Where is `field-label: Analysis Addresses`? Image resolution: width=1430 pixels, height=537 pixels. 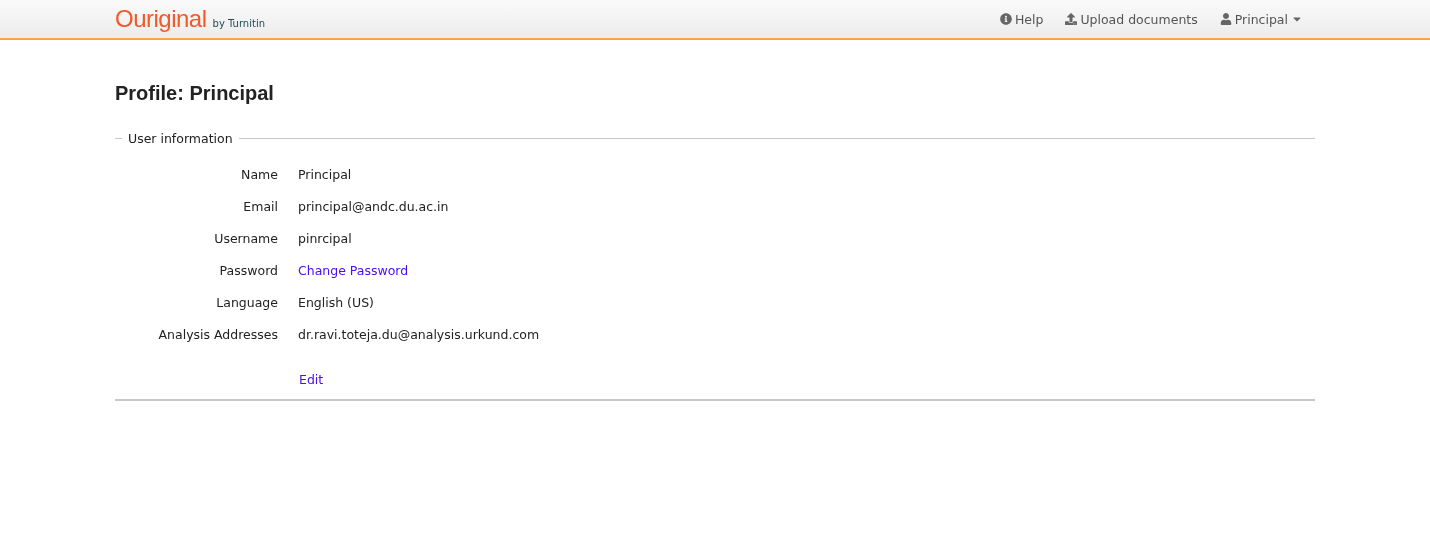
field-label: Analysis Addresses is located at coordinates (217, 334).